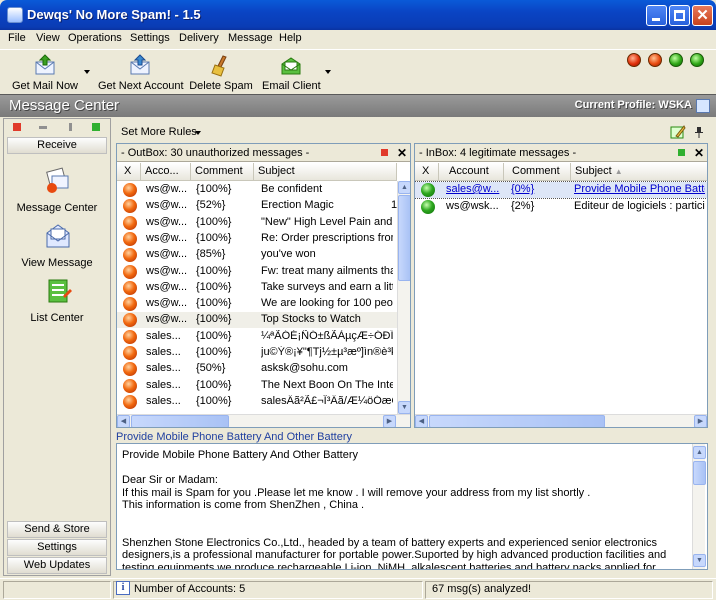 Image resolution: width=716 pixels, height=600 pixels. Describe the element at coordinates (537, 172) in the screenshot. I see `inbox-col-comment: Comment` at that location.